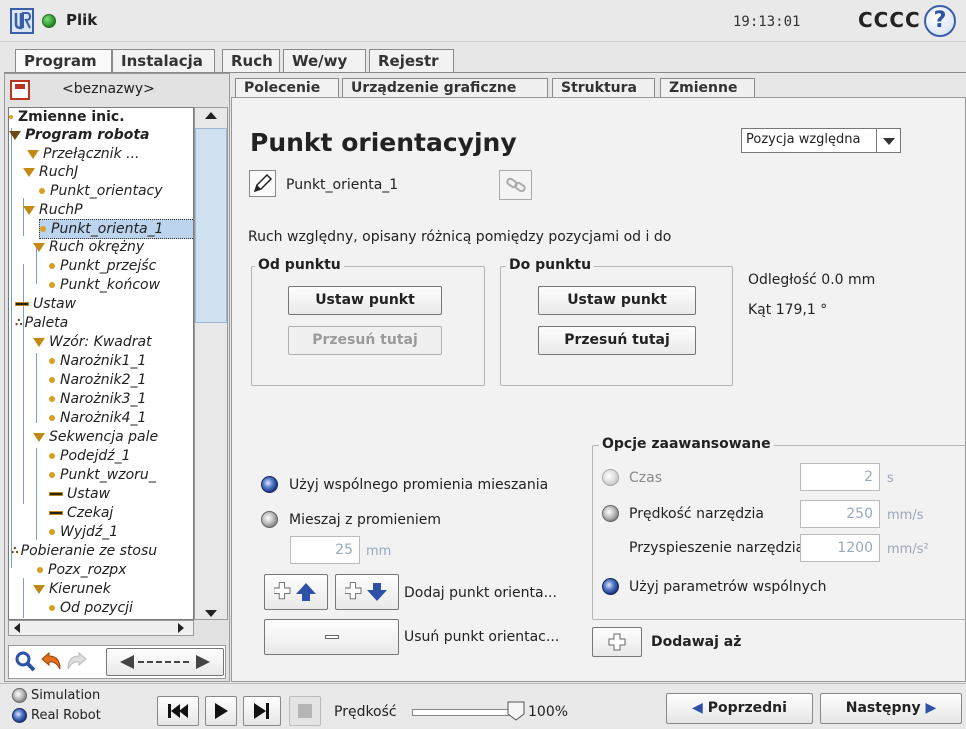 This screenshot has height=729, width=966. Describe the element at coordinates (104, 285) in the screenshot. I see `tree-node: Punkt_końcow` at that location.